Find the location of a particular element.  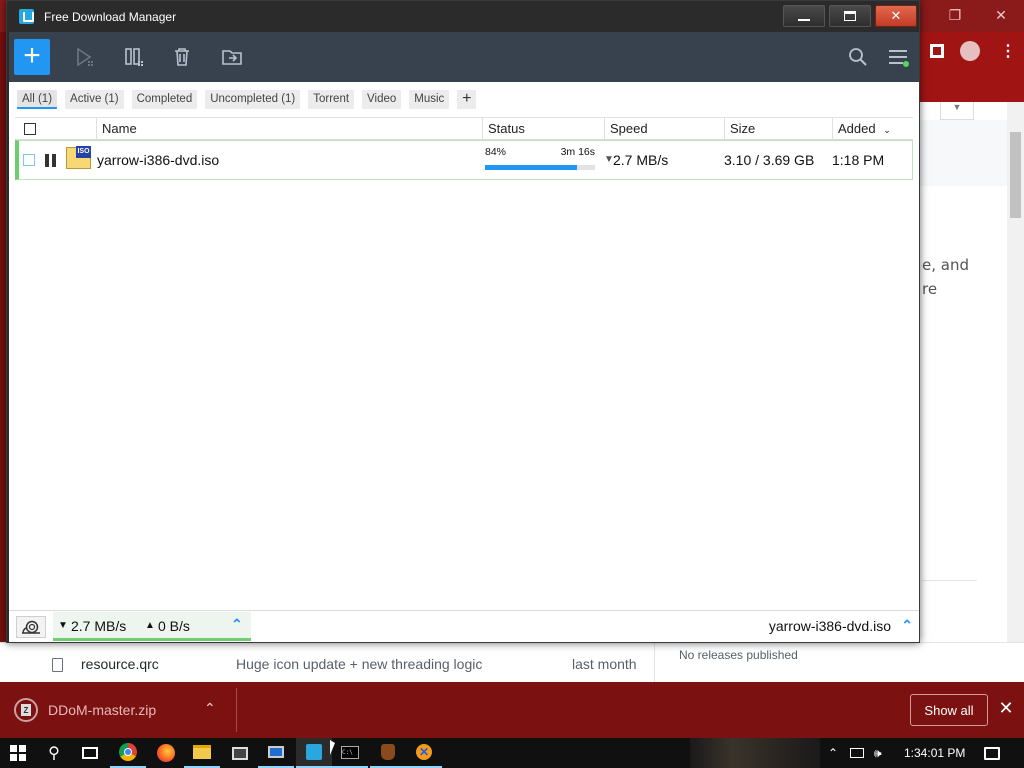

start-icon is located at coordinates (84, 57).